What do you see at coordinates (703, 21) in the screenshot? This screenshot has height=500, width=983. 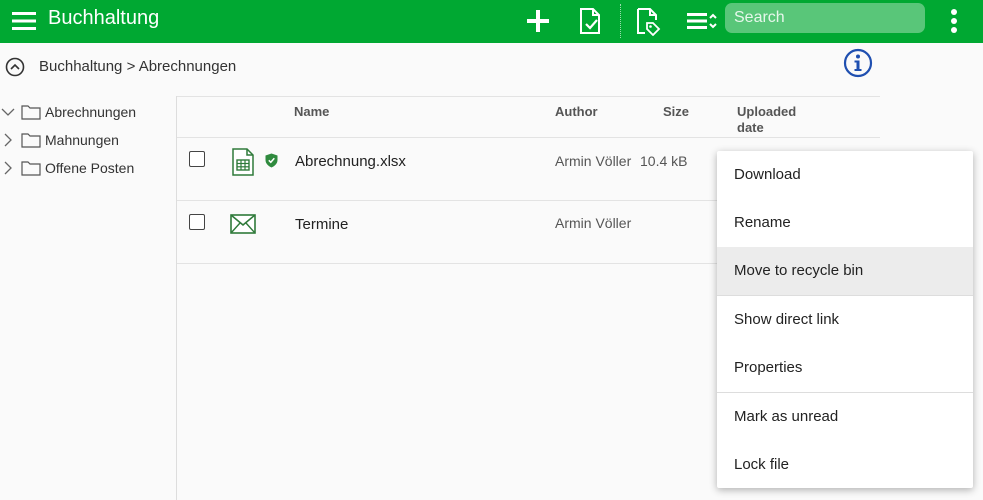 I see `view-options-icon` at bounding box center [703, 21].